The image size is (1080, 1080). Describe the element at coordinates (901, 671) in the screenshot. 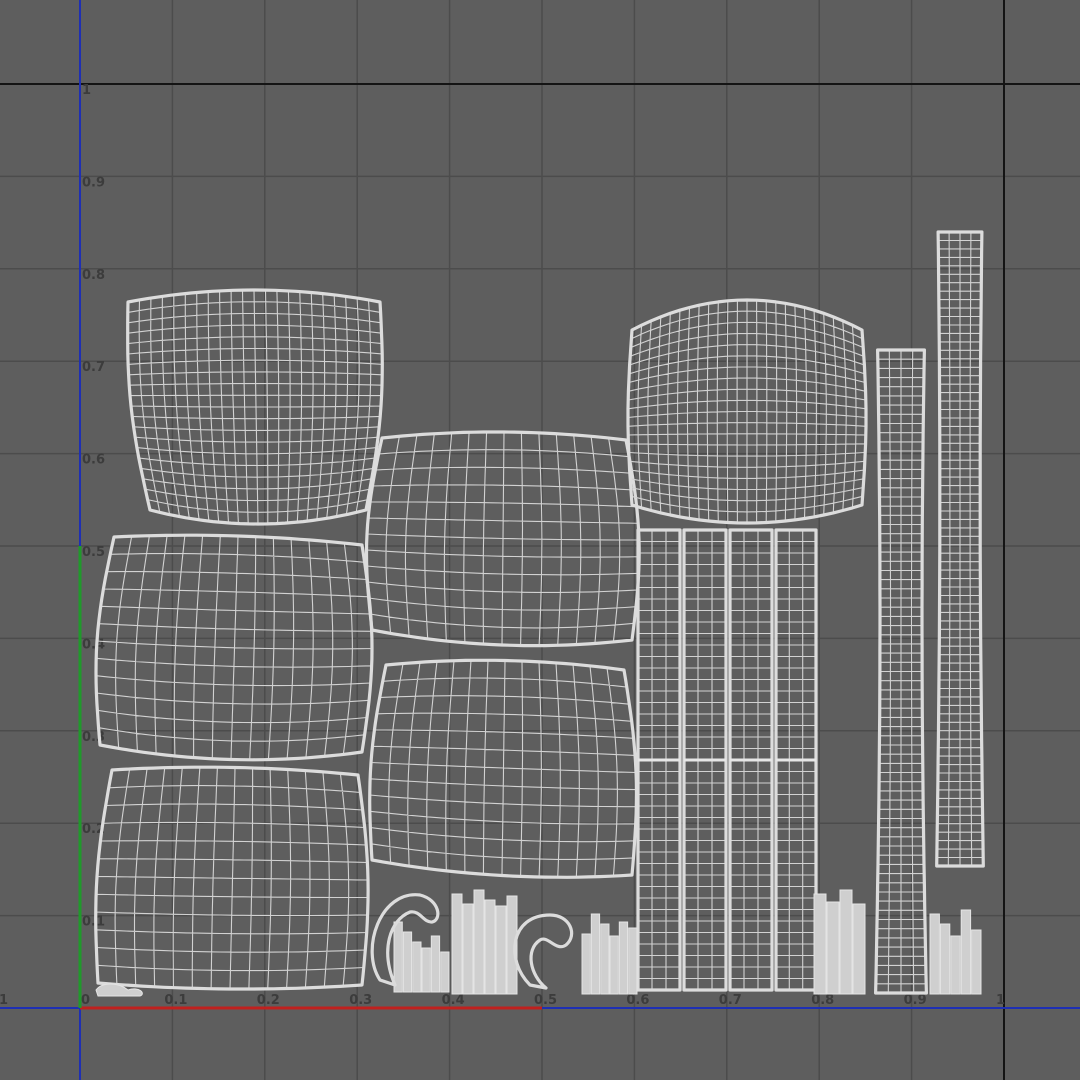

I see `tall-post` at that location.